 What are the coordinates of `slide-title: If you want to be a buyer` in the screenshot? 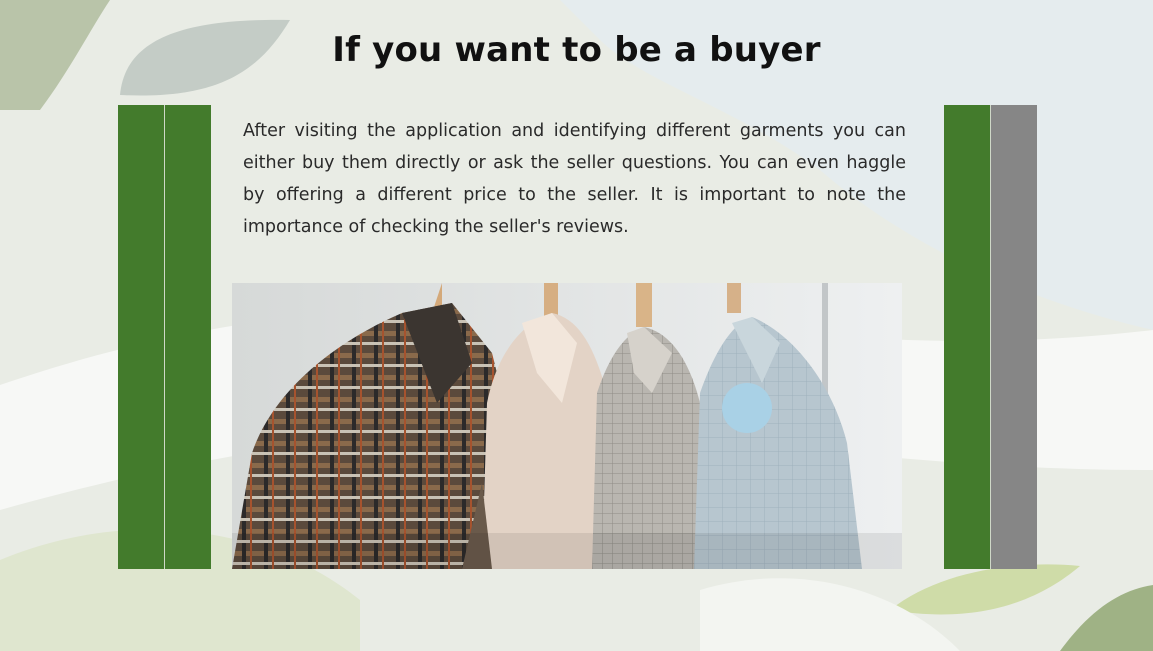 It's located at (576, 50).